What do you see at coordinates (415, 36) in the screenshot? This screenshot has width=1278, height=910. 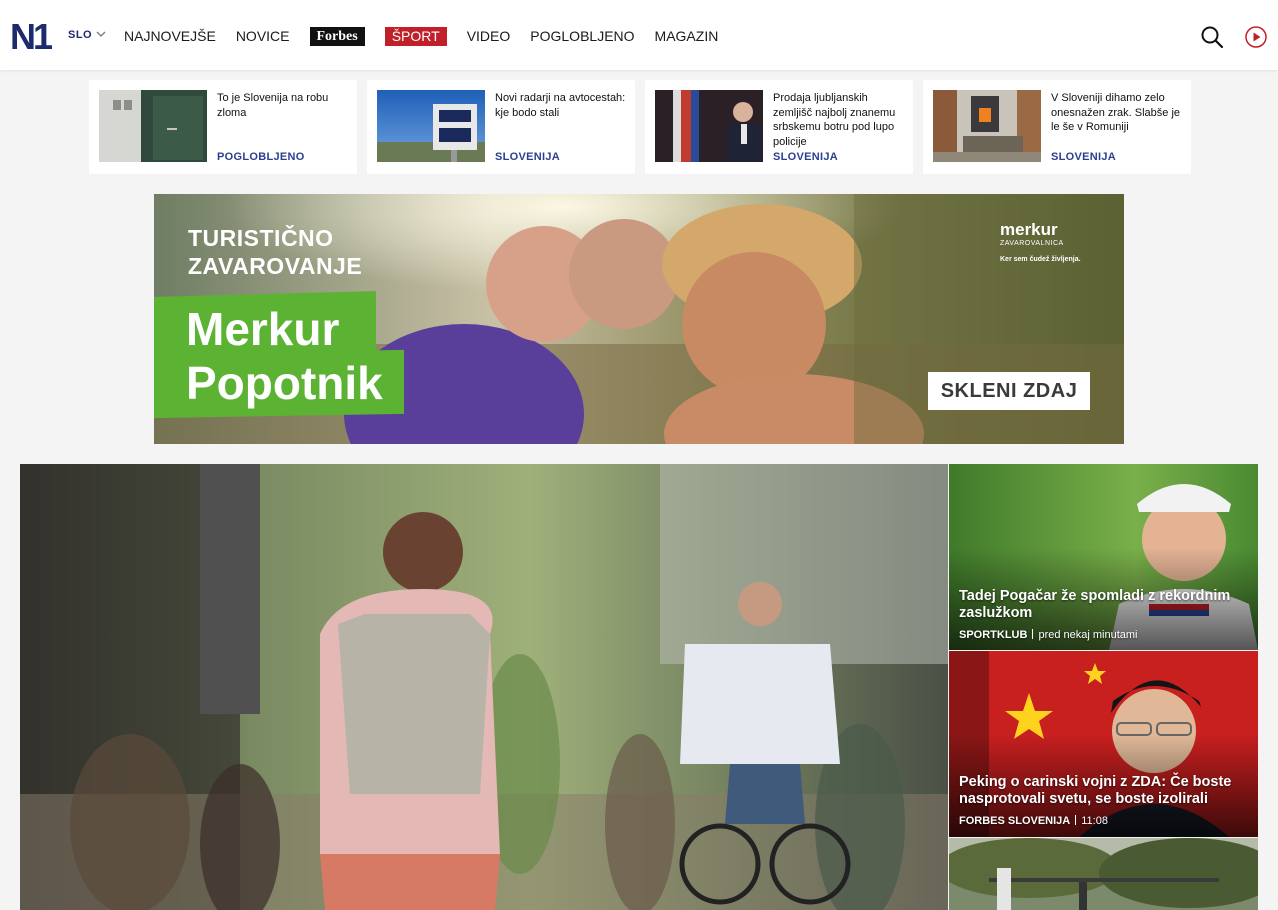 I see `nav-sport: ŠPORT` at bounding box center [415, 36].